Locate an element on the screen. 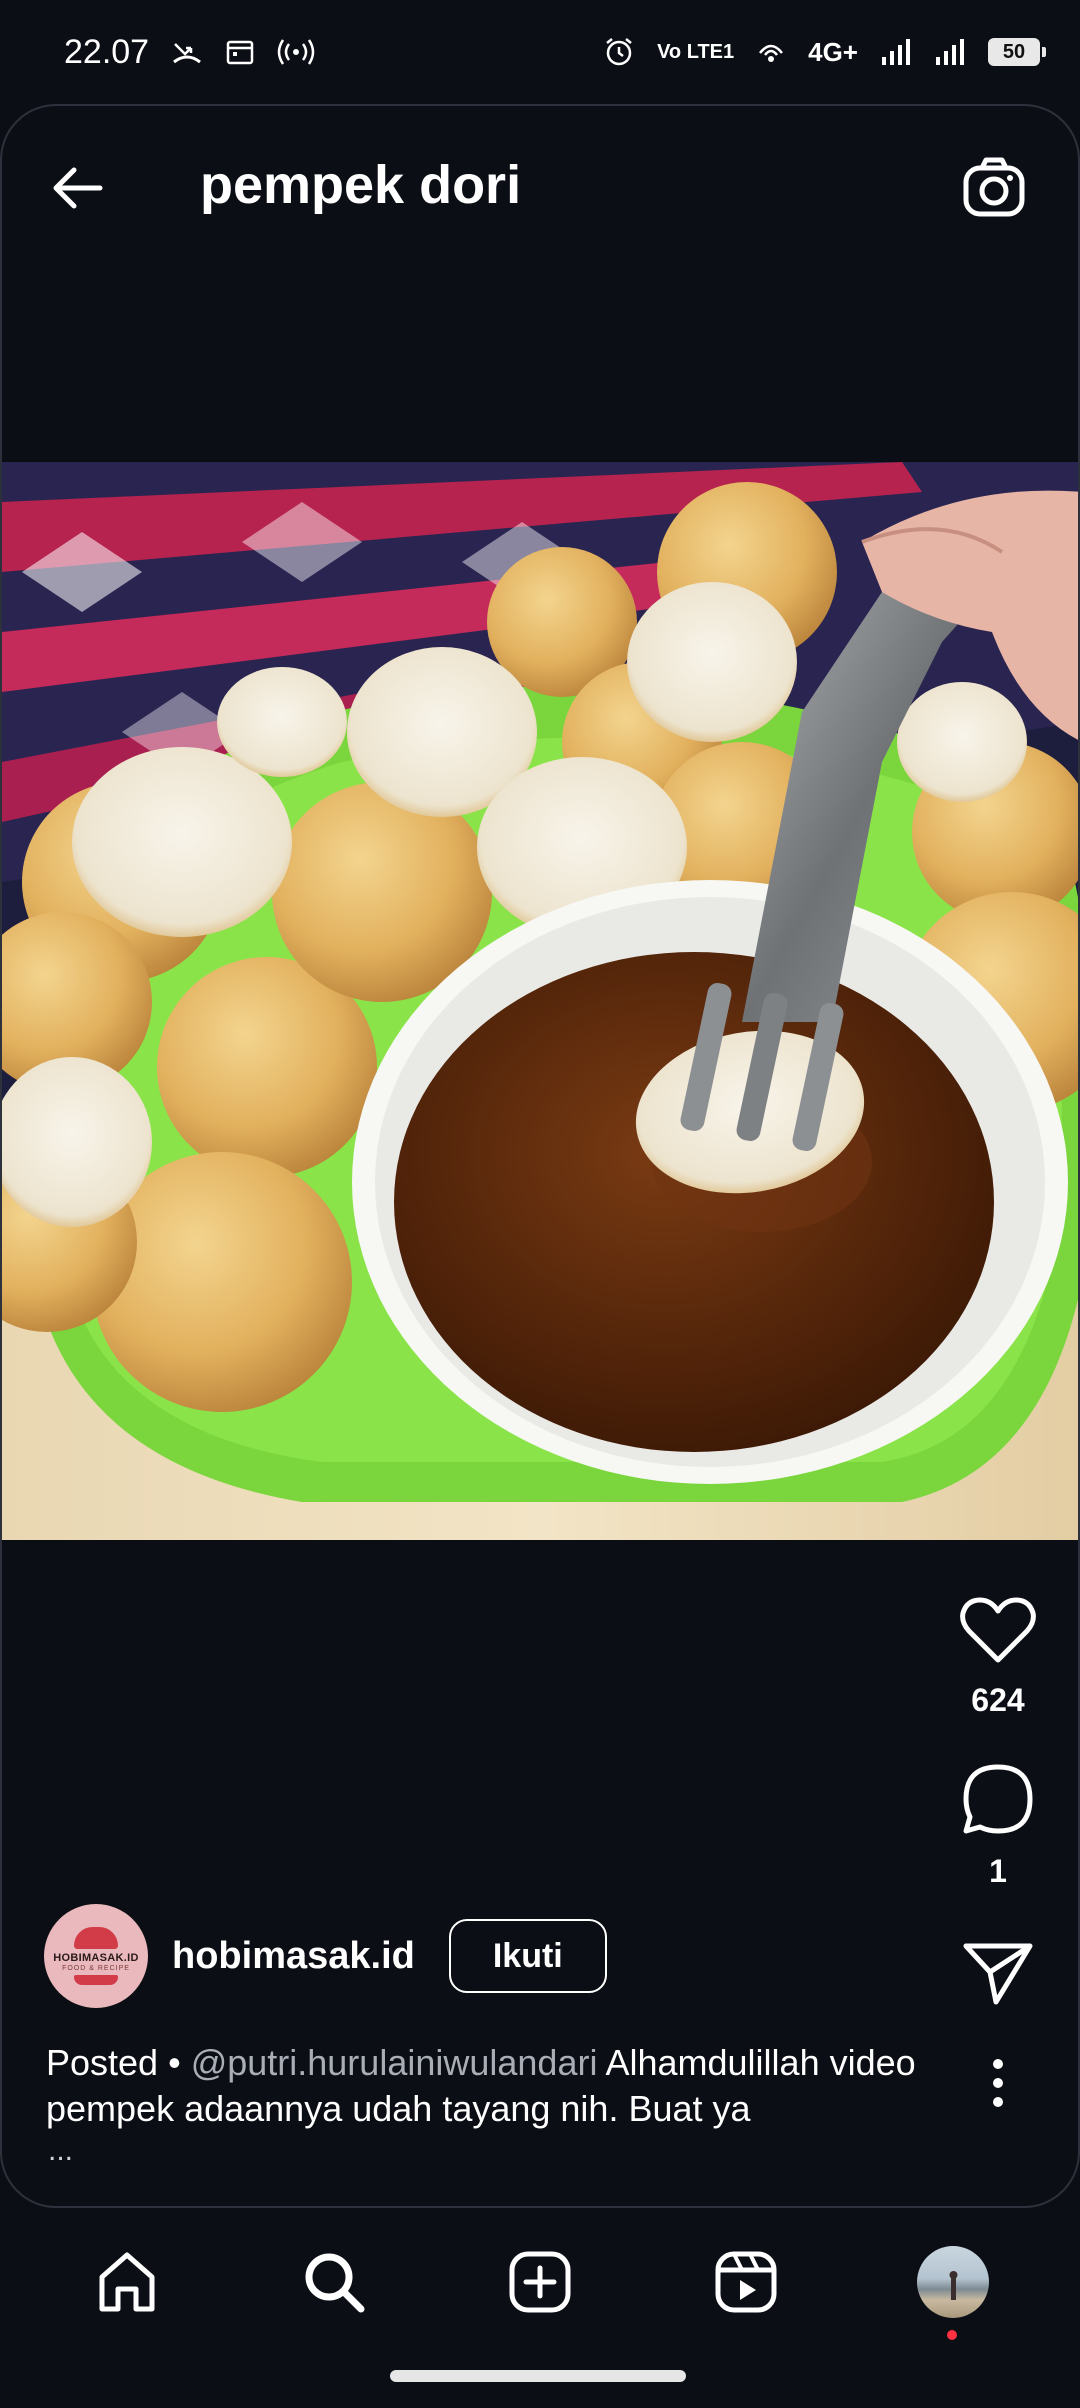 This screenshot has width=1080, height=2408. add-post-icon is located at coordinates (540, 2282).